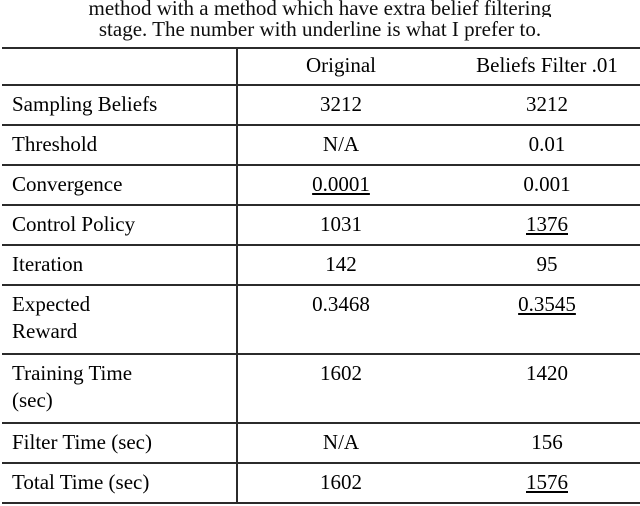 This screenshot has width=640, height=506. What do you see at coordinates (341, 65) in the screenshot?
I see `column-header-original: Original` at bounding box center [341, 65].